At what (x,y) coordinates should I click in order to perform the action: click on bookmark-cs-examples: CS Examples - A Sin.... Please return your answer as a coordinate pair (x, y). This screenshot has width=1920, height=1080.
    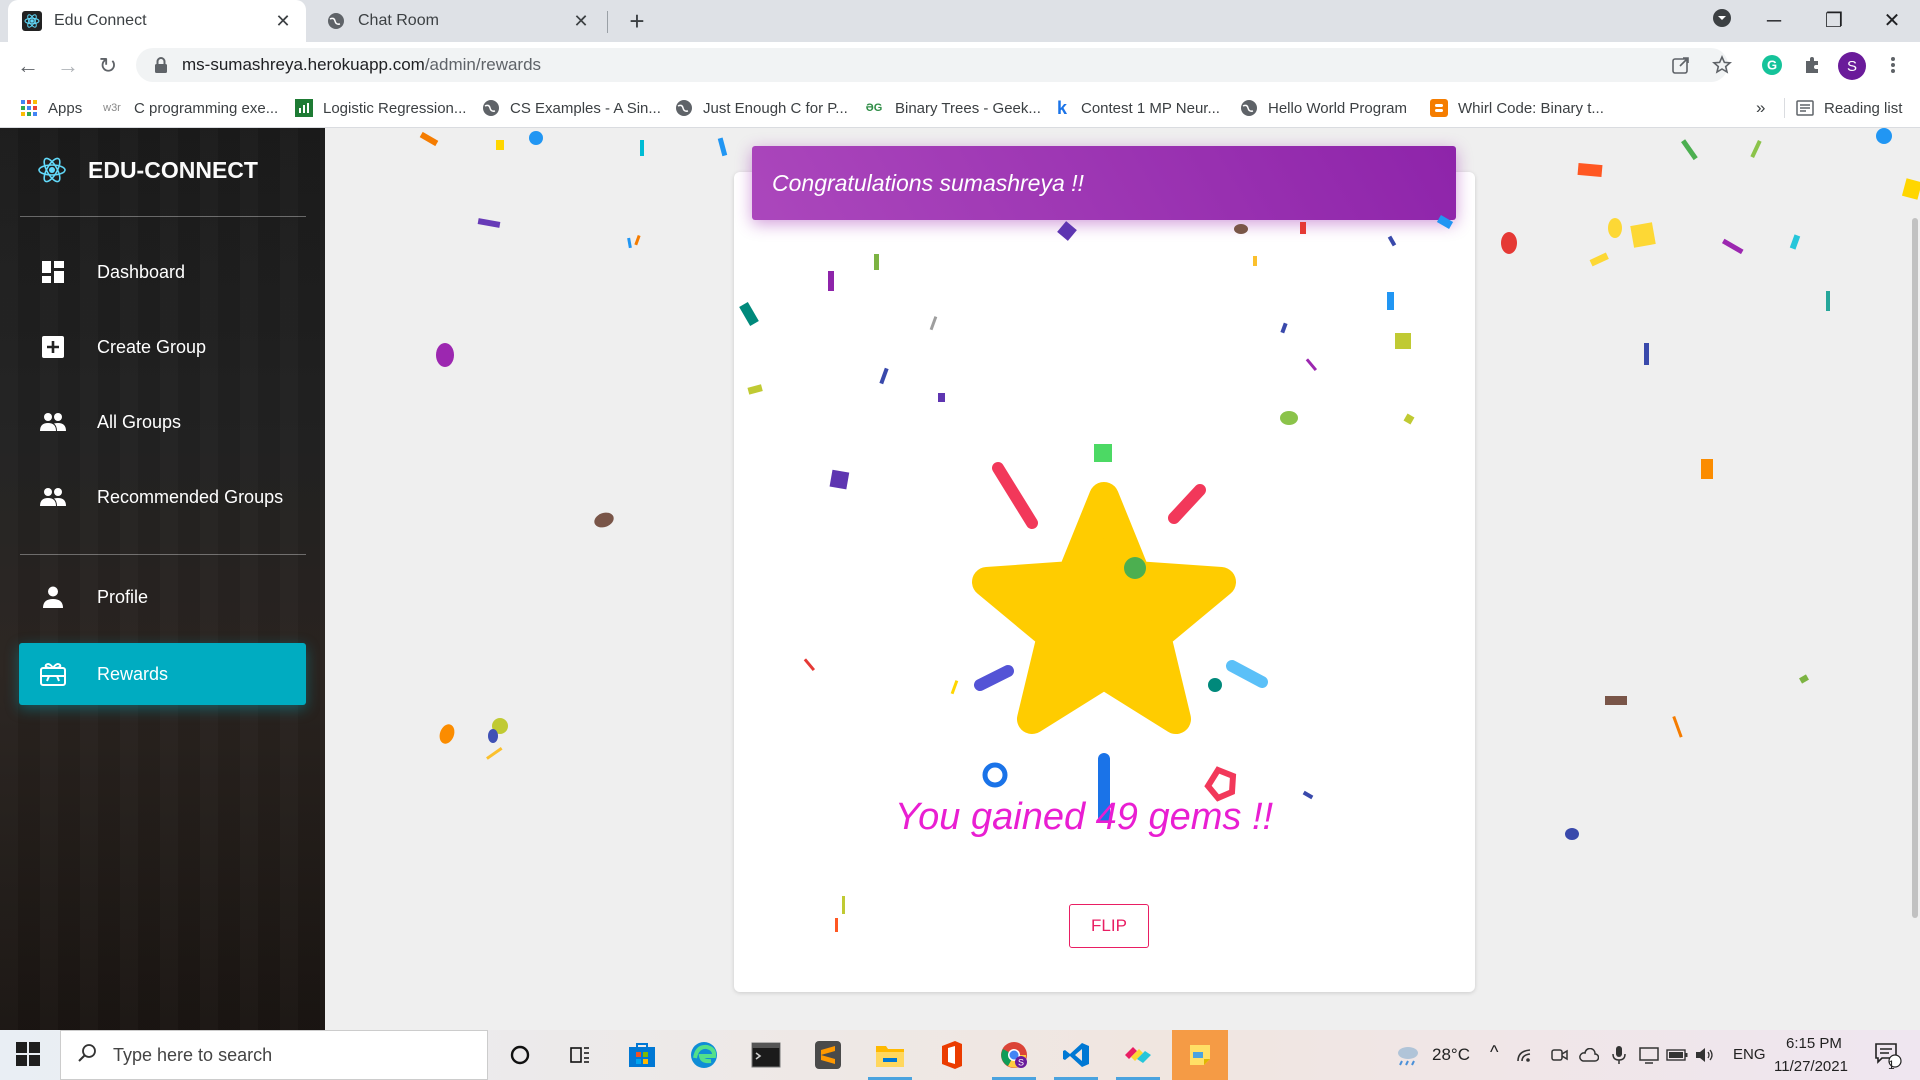
    Looking at the image, I should click on (571, 108).